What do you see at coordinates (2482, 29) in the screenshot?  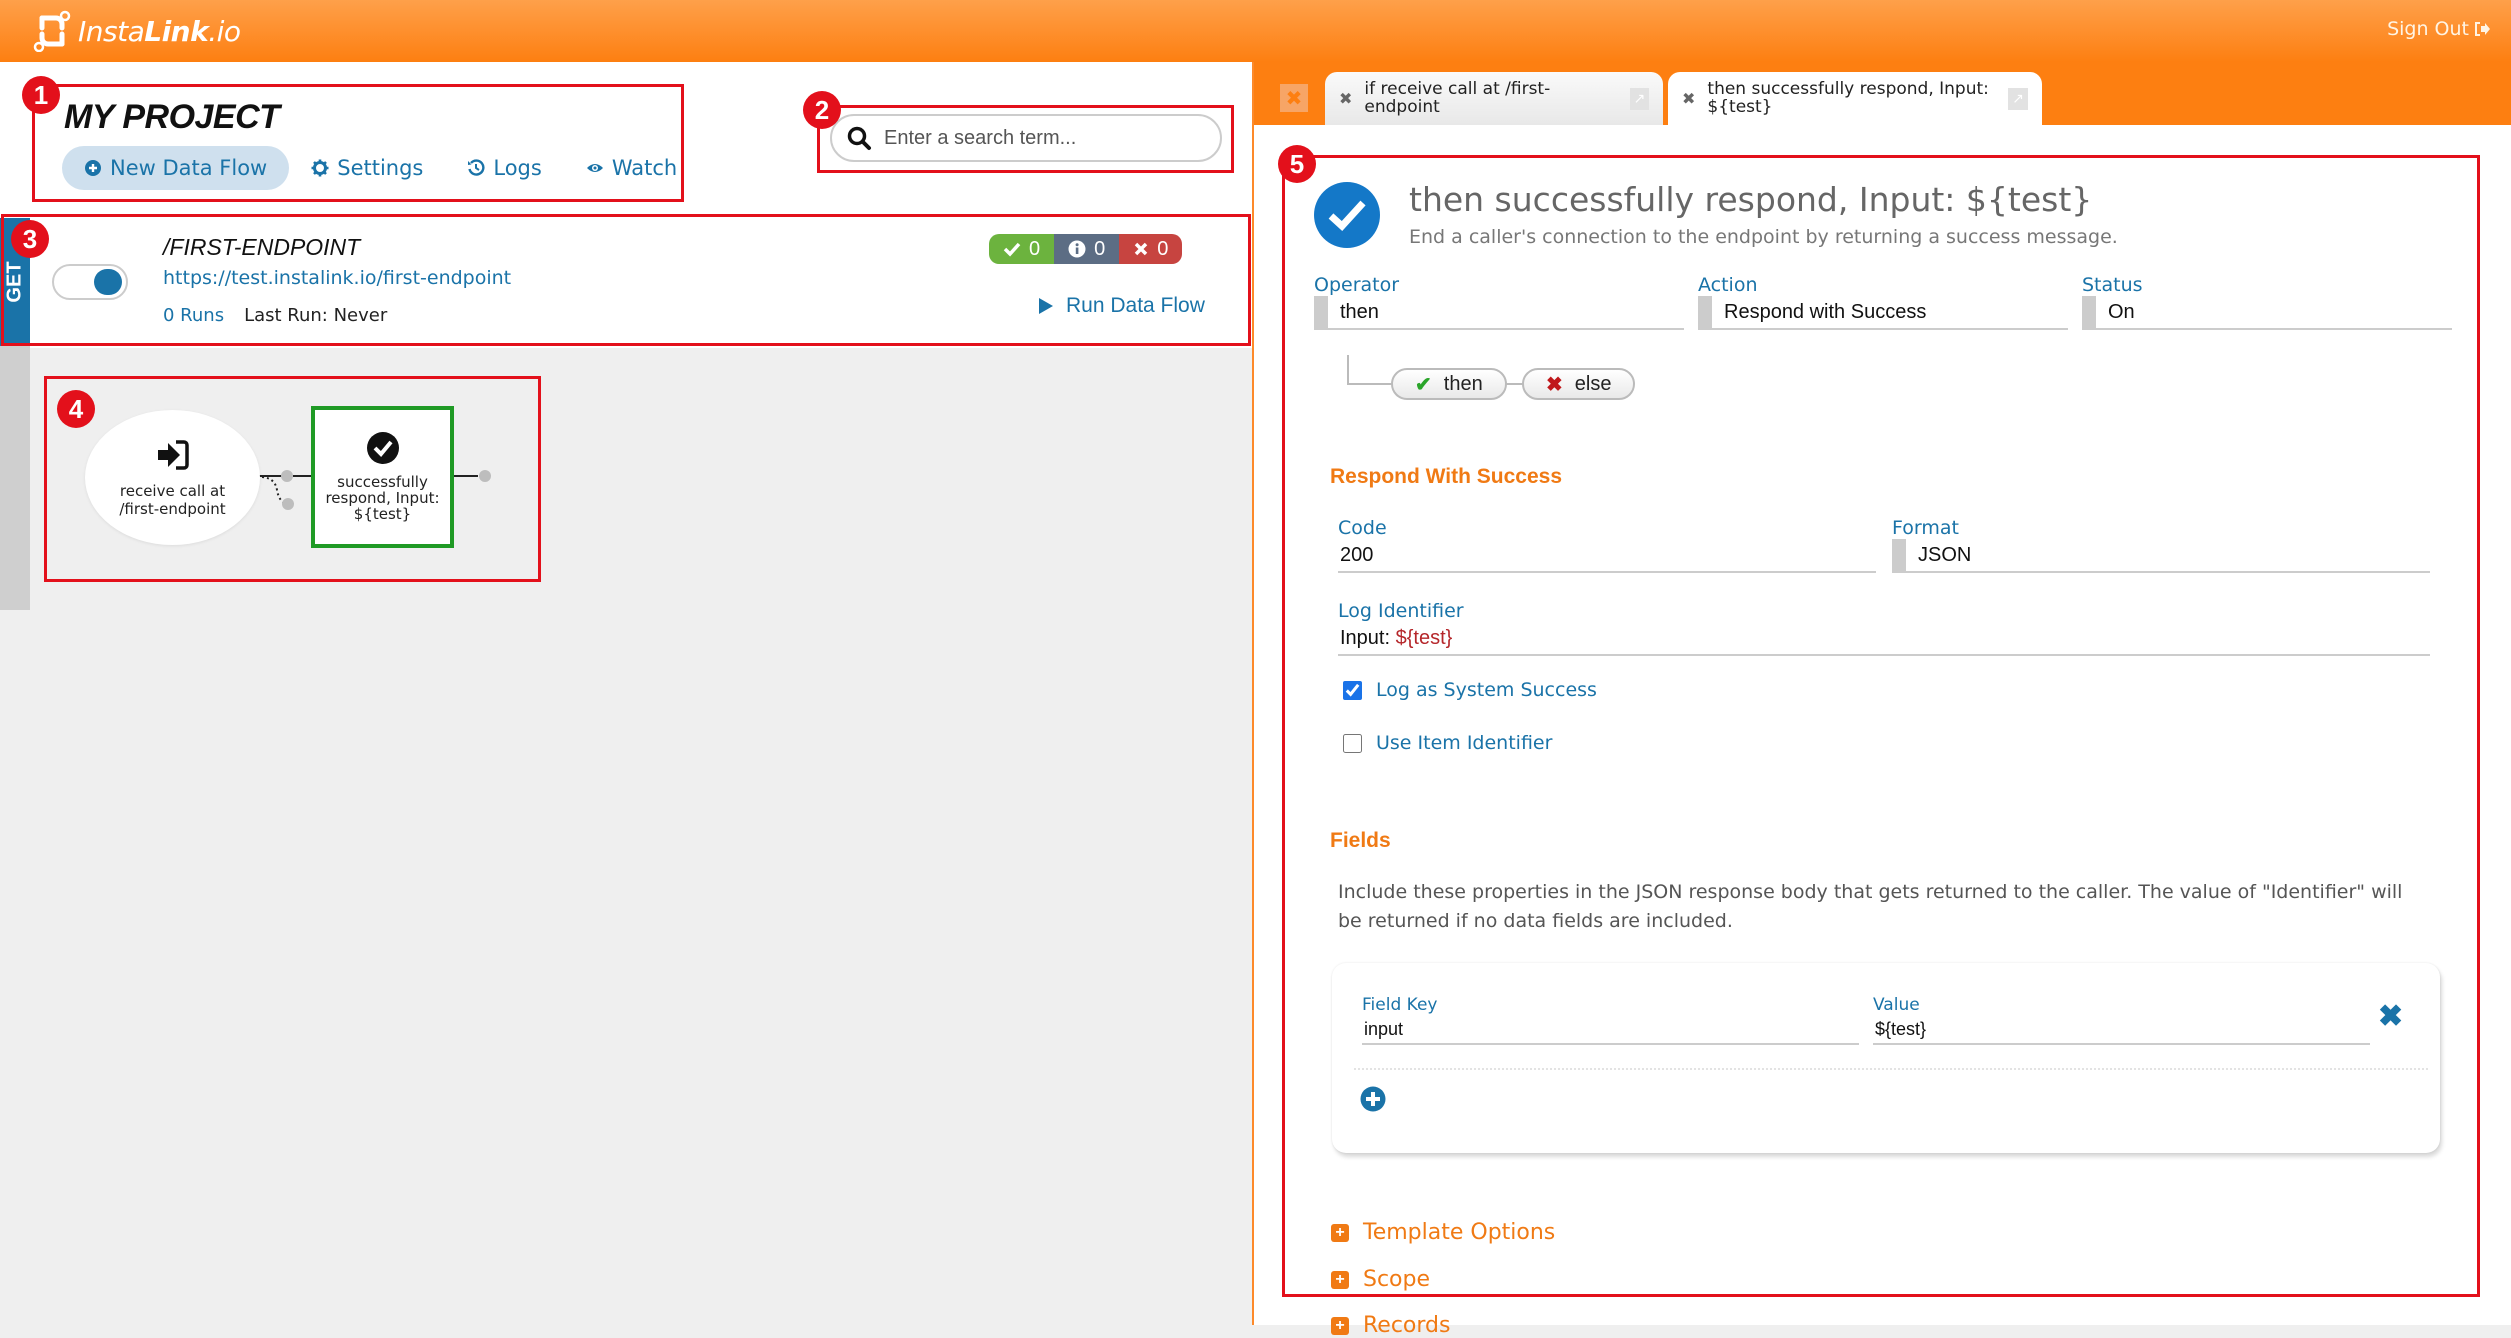 I see `sign-out-icon` at bounding box center [2482, 29].